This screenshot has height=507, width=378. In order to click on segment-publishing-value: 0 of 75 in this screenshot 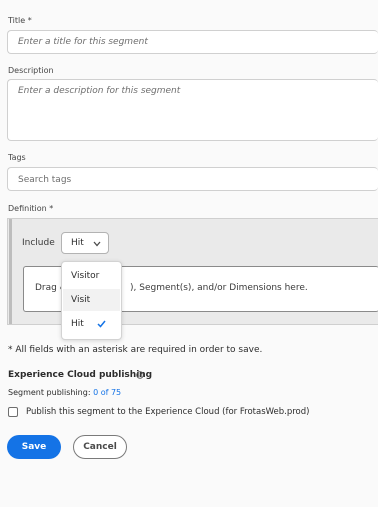, I will do `click(107, 392)`.